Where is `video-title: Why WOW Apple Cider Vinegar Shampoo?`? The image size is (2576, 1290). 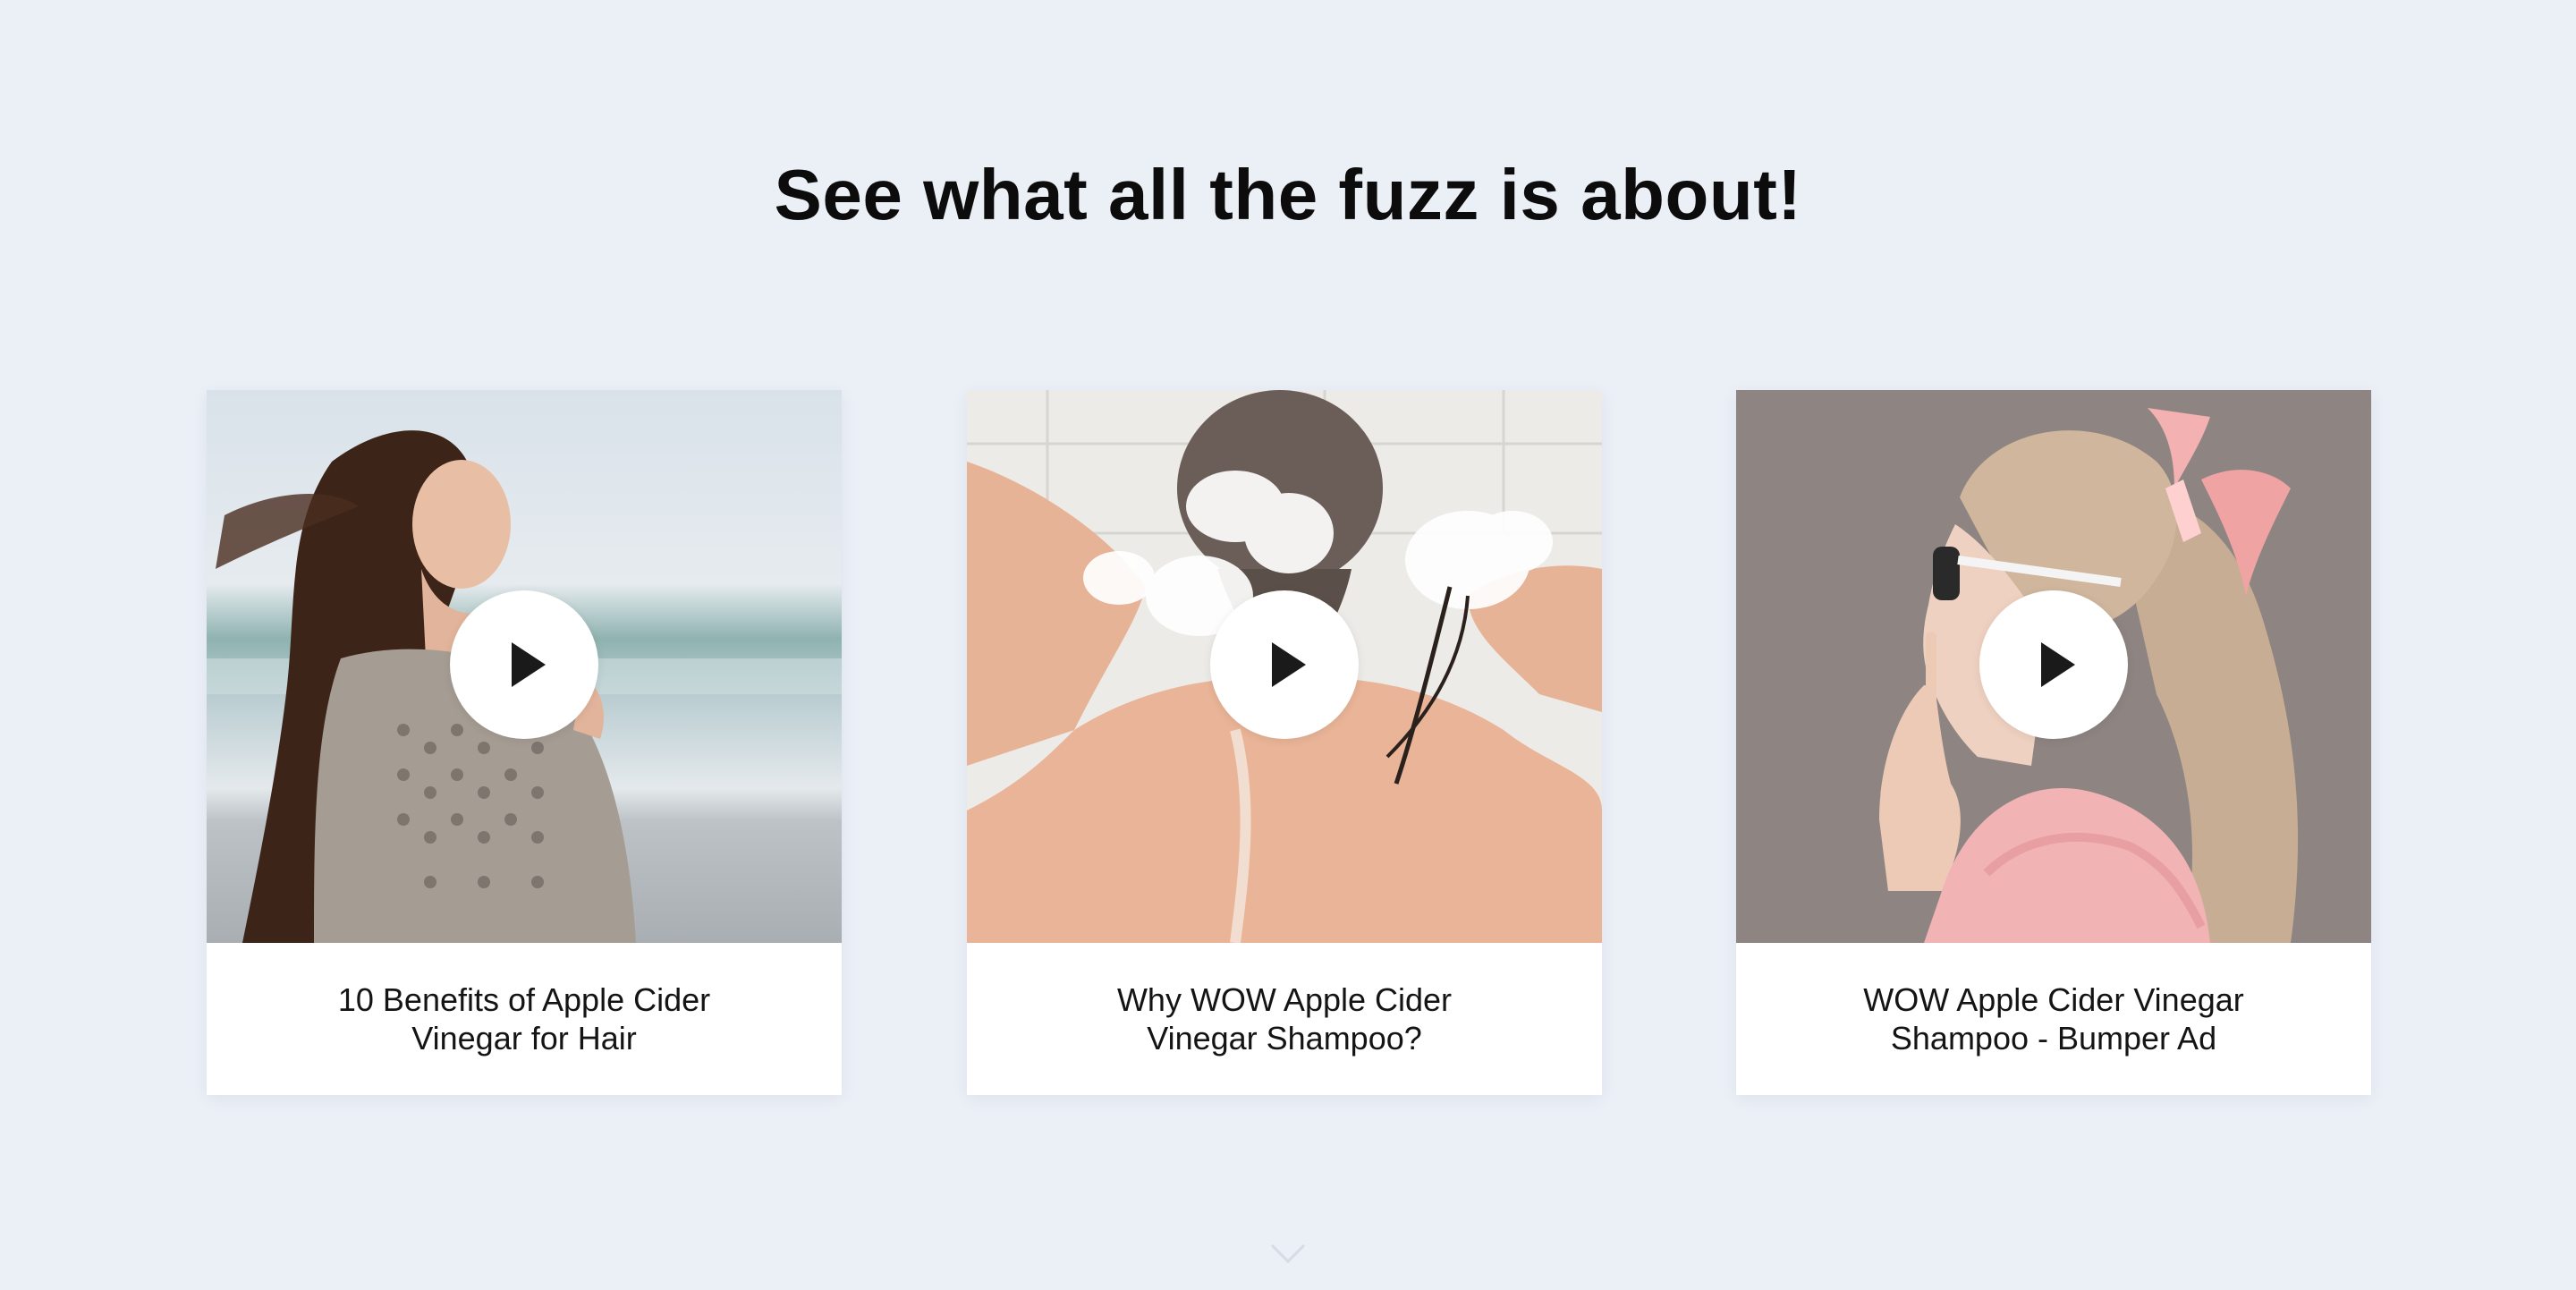 video-title: Why WOW Apple Cider Vinegar Shampoo? is located at coordinates (1284, 1018).